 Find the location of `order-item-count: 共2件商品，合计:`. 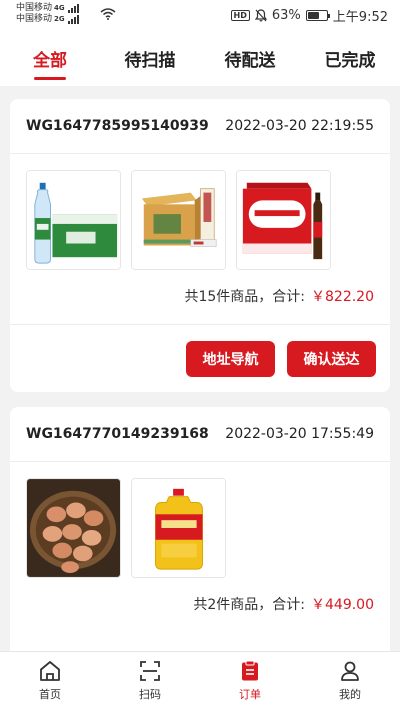

order-item-count: 共2件商品，合计: is located at coordinates (249, 605).